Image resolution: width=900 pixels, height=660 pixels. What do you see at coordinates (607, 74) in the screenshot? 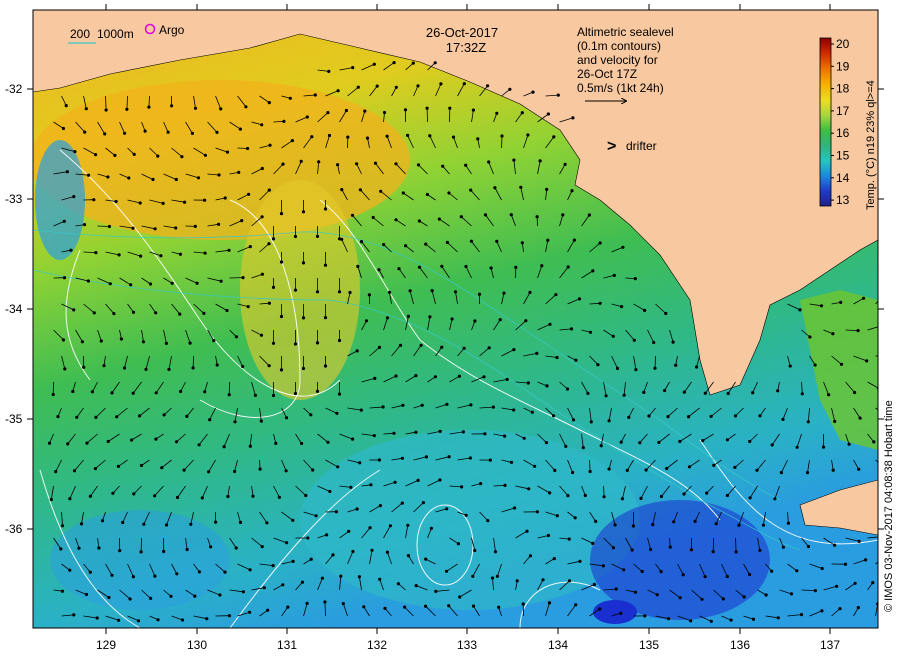
I see `altimetry-line-4: 26-Oct 17Z` at bounding box center [607, 74].